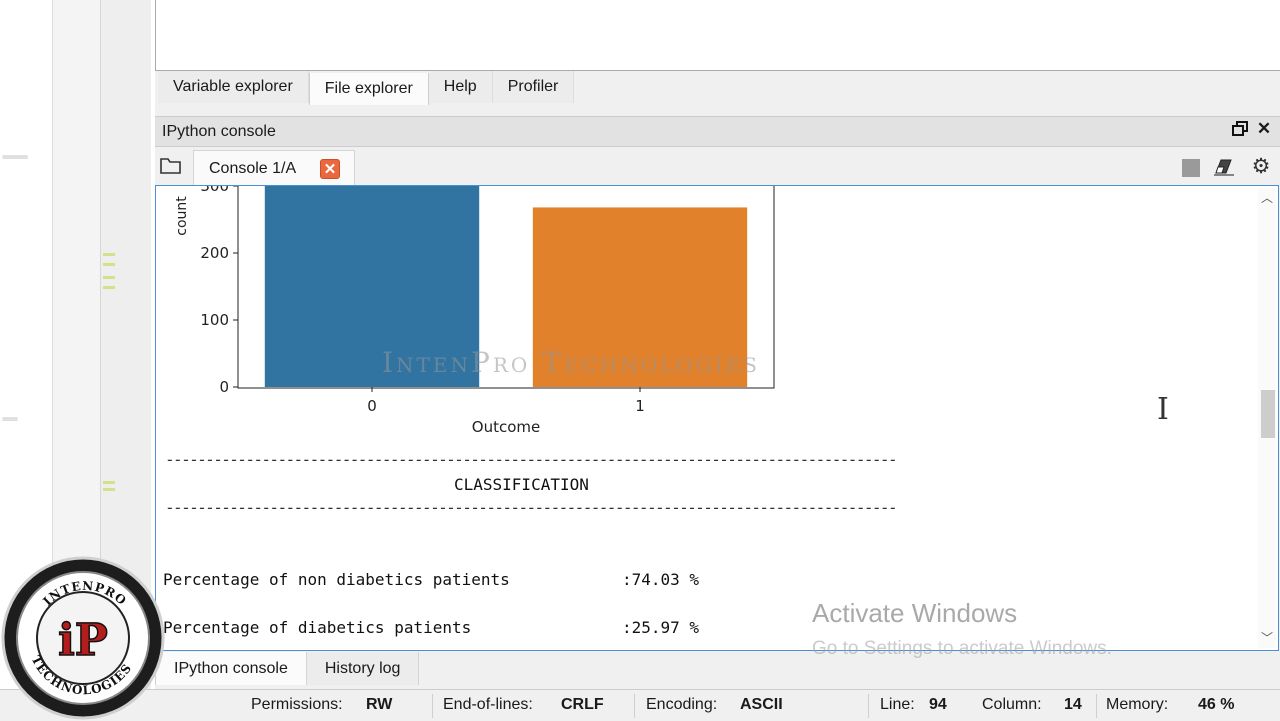 The image size is (1280, 721). What do you see at coordinates (1268, 414) in the screenshot?
I see `scrollbar-thumb` at bounding box center [1268, 414].